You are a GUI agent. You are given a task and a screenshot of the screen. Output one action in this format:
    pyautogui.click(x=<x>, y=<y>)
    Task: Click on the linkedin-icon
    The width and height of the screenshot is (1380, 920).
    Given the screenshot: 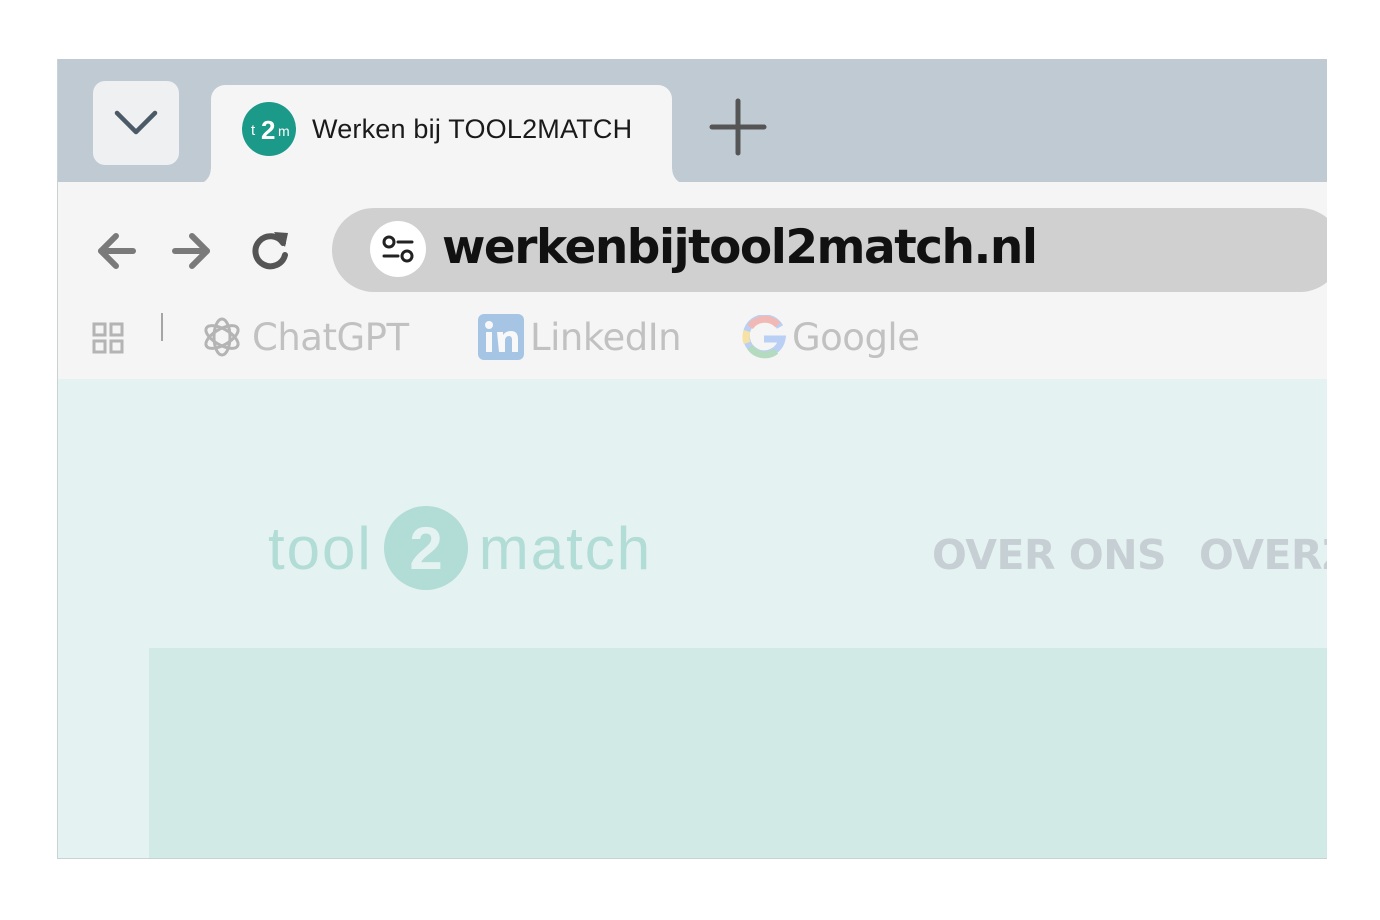 What is the action you would take?
    pyautogui.click(x=501, y=337)
    